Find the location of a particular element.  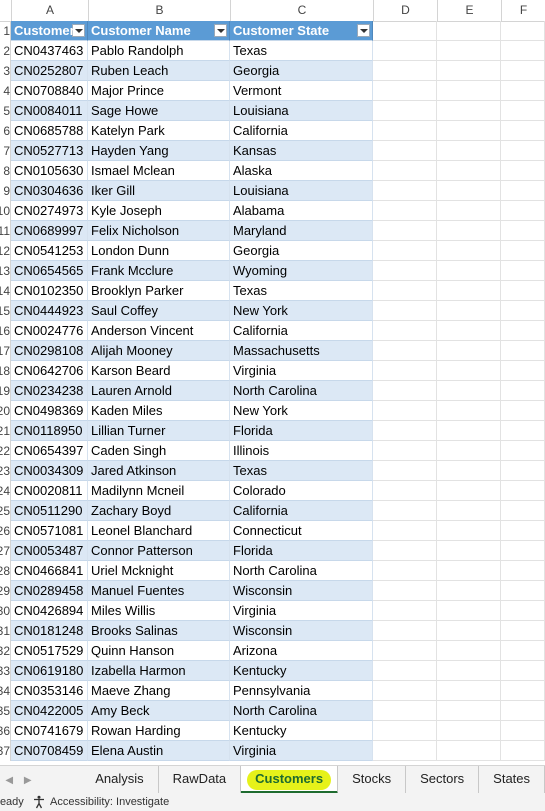

cell-customer-id: CN0541253 is located at coordinates (49, 251).